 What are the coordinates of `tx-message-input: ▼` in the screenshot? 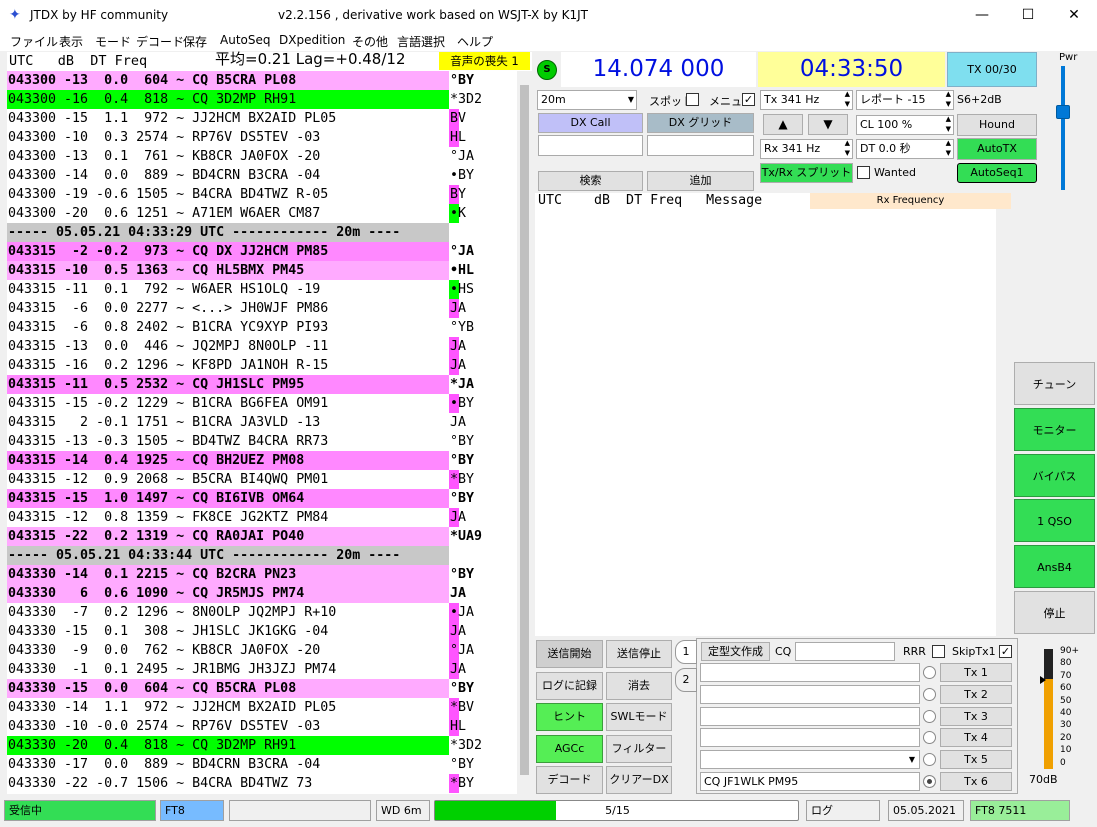 It's located at (810, 760).